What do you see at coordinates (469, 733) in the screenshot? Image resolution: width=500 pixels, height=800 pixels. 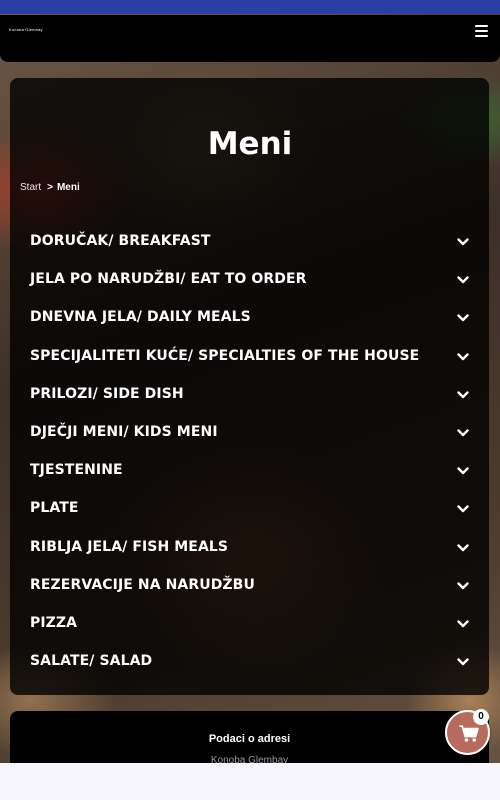 I see `shopping-cart-icon` at bounding box center [469, 733].